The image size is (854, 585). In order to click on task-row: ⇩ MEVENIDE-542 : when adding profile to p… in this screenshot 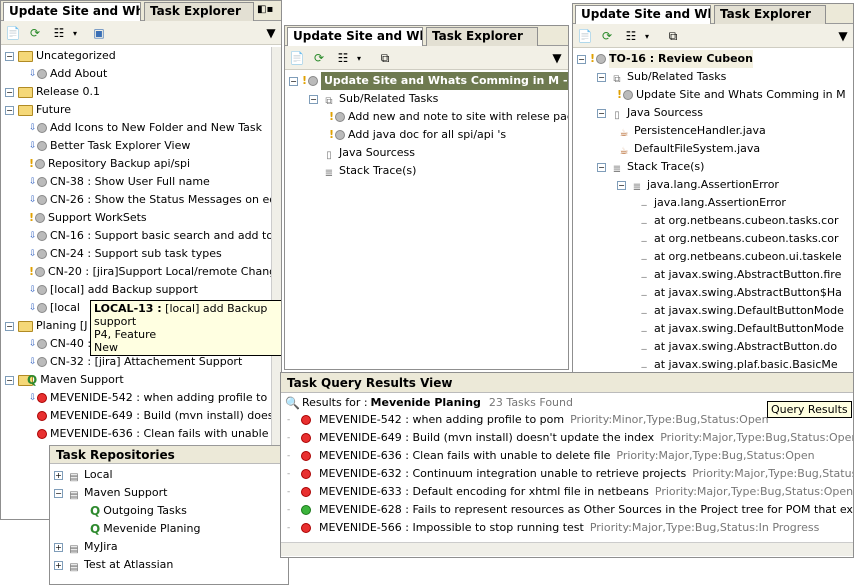, I will do `click(155, 398)`.